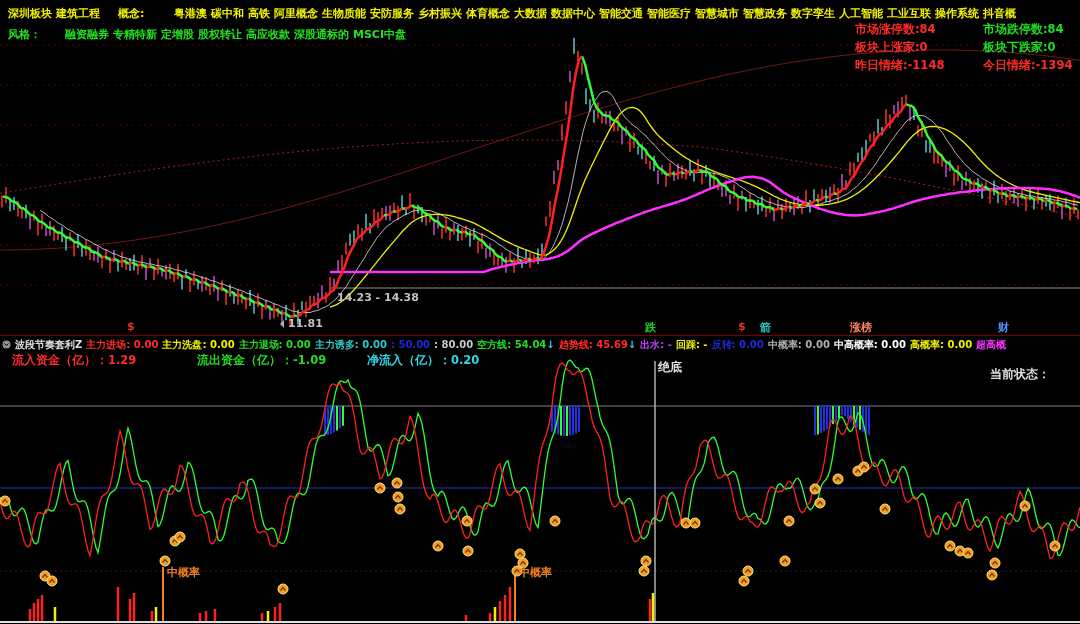 The height and width of the screenshot is (624, 1080). I want to click on style-tag: MSCI中盘, so click(380, 34).